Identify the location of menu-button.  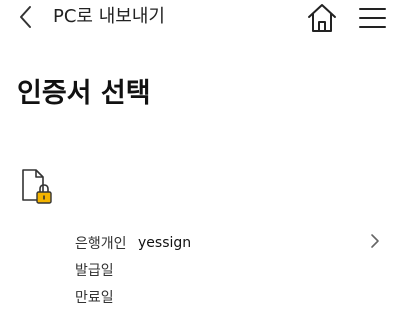
(372, 18).